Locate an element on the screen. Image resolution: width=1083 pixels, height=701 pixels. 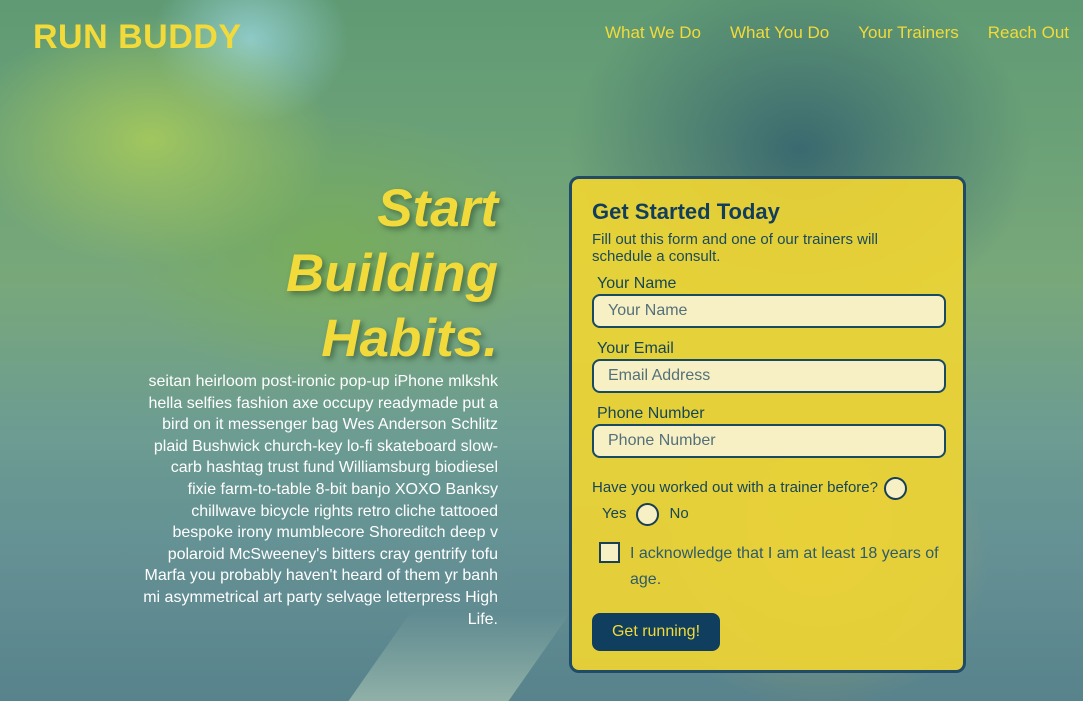
email-label: Your Email is located at coordinates (635, 348).